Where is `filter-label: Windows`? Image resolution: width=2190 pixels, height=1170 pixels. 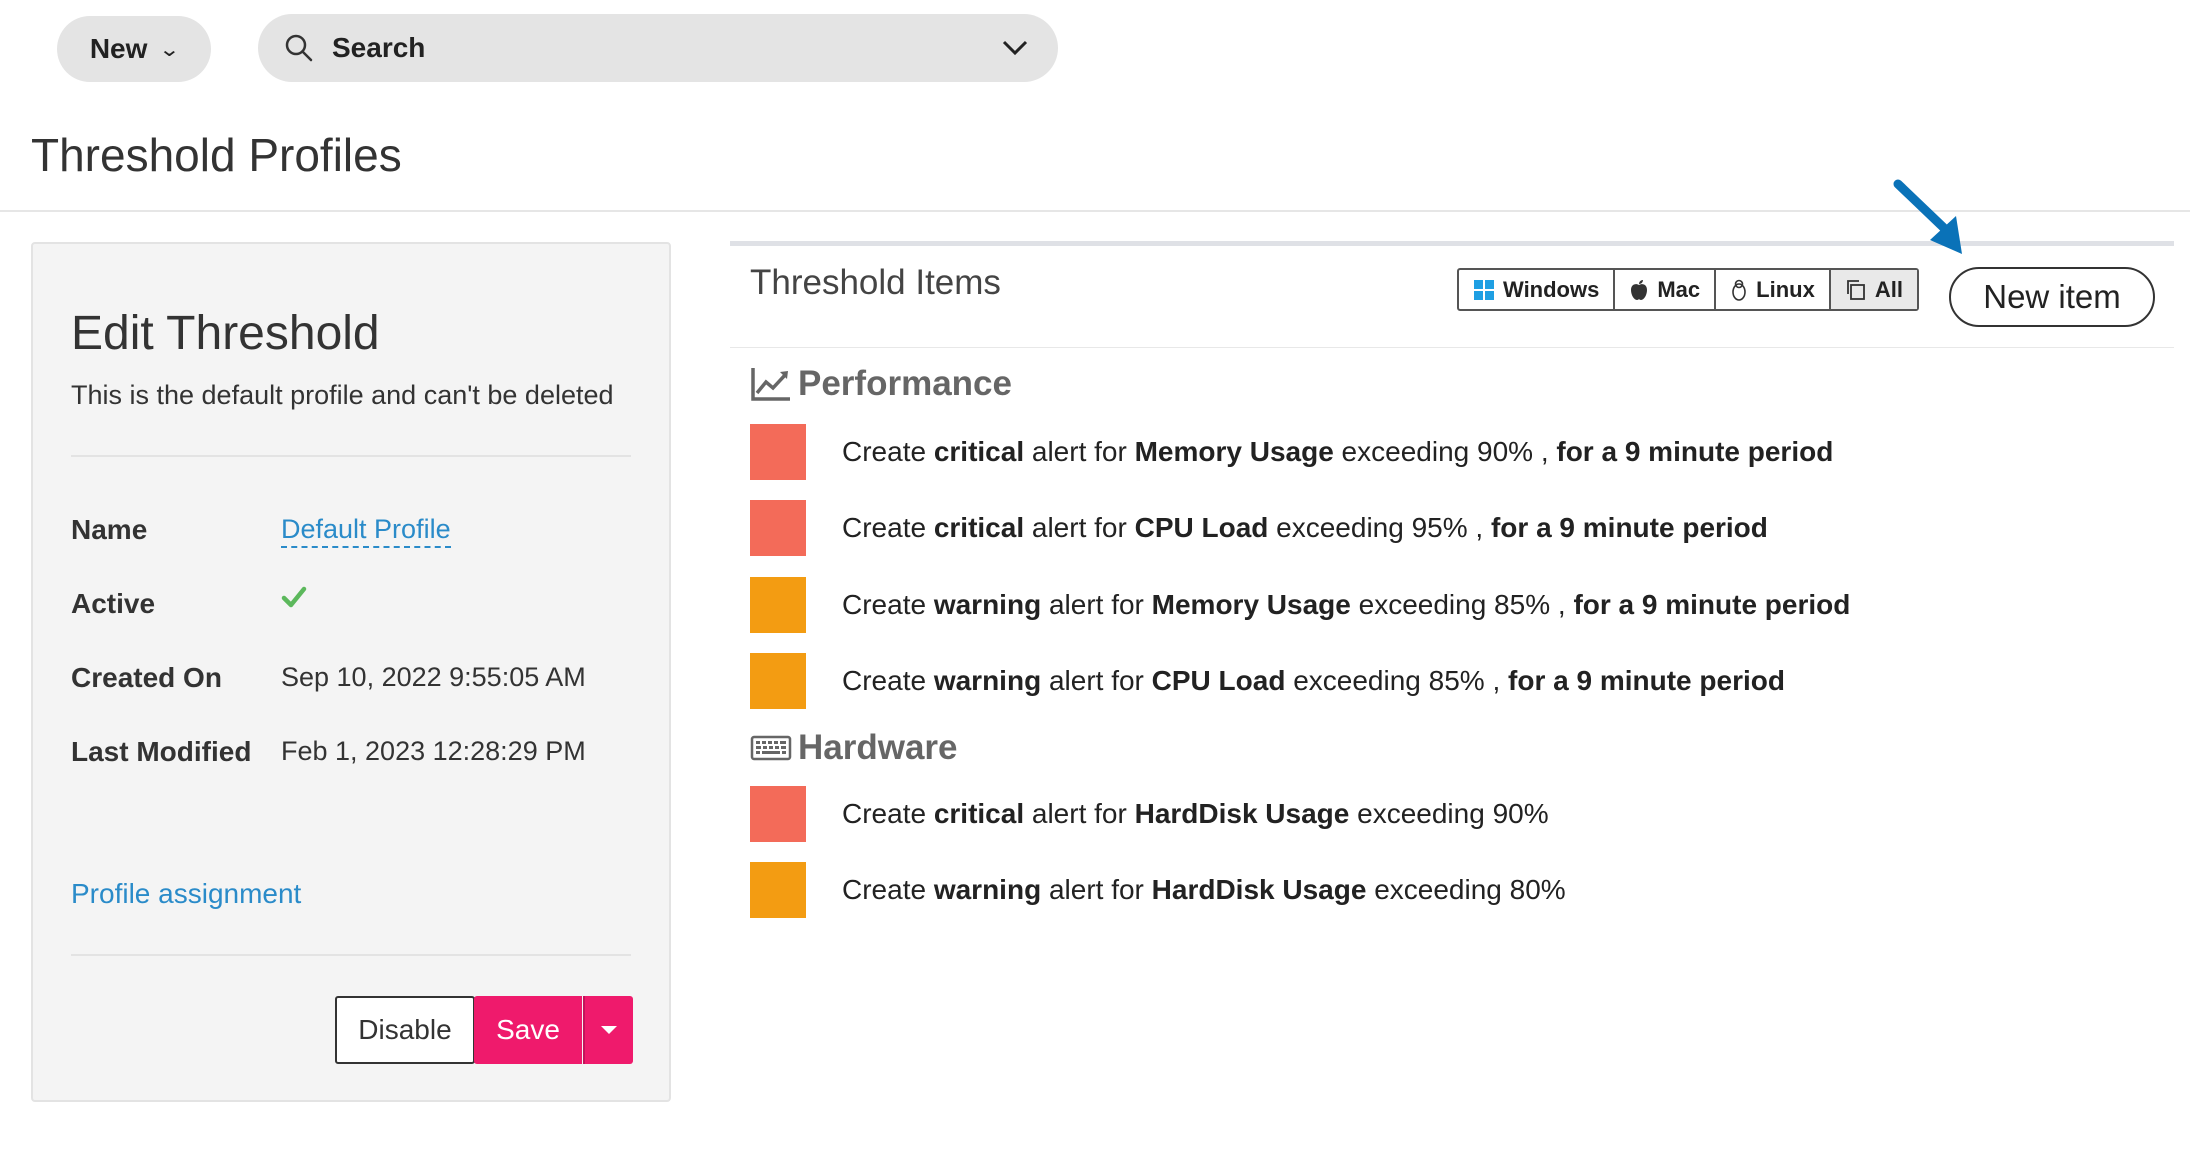
filter-label: Windows is located at coordinates (1551, 289).